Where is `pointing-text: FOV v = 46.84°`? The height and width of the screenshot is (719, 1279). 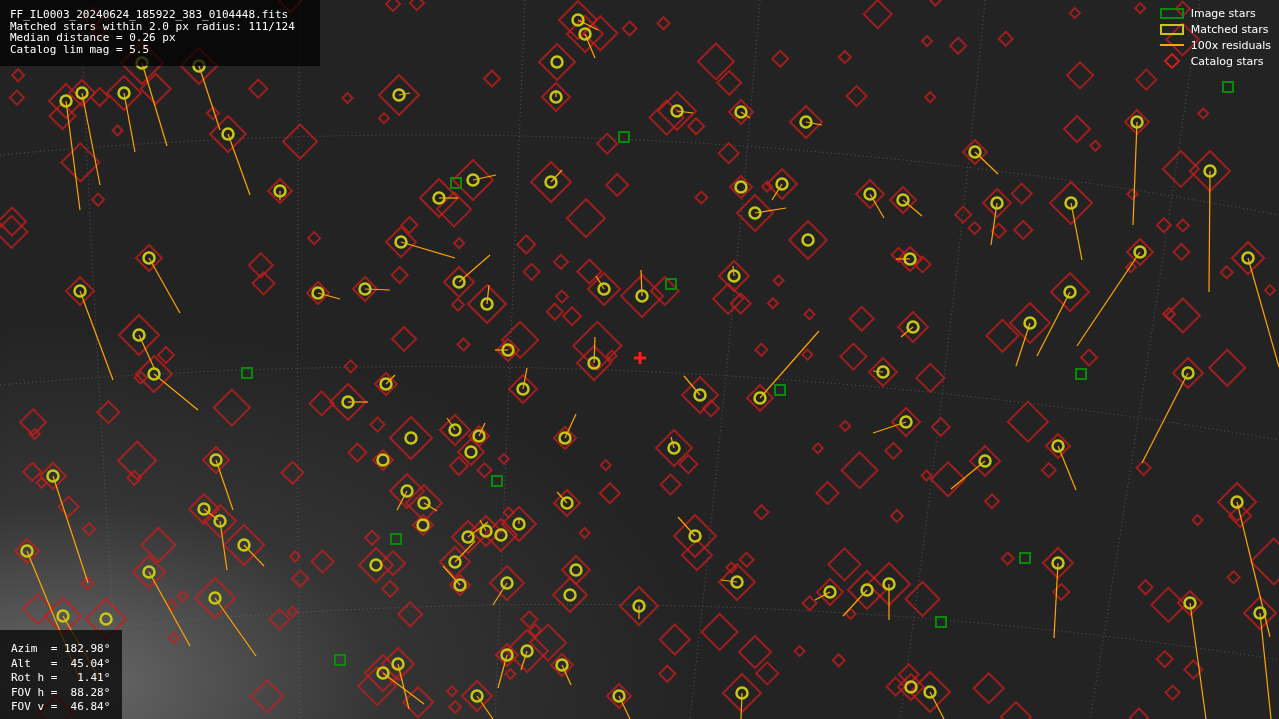 pointing-text: FOV v = 46.84° is located at coordinates (61, 707).